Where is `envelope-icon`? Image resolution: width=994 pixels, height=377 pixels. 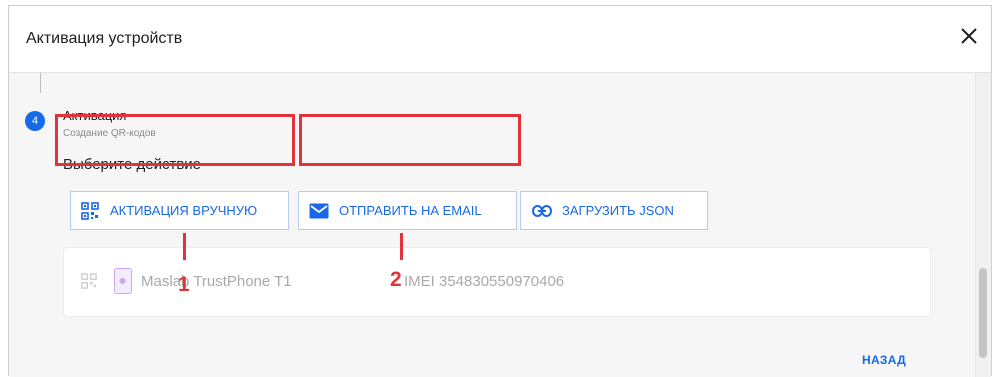 envelope-icon is located at coordinates (319, 211).